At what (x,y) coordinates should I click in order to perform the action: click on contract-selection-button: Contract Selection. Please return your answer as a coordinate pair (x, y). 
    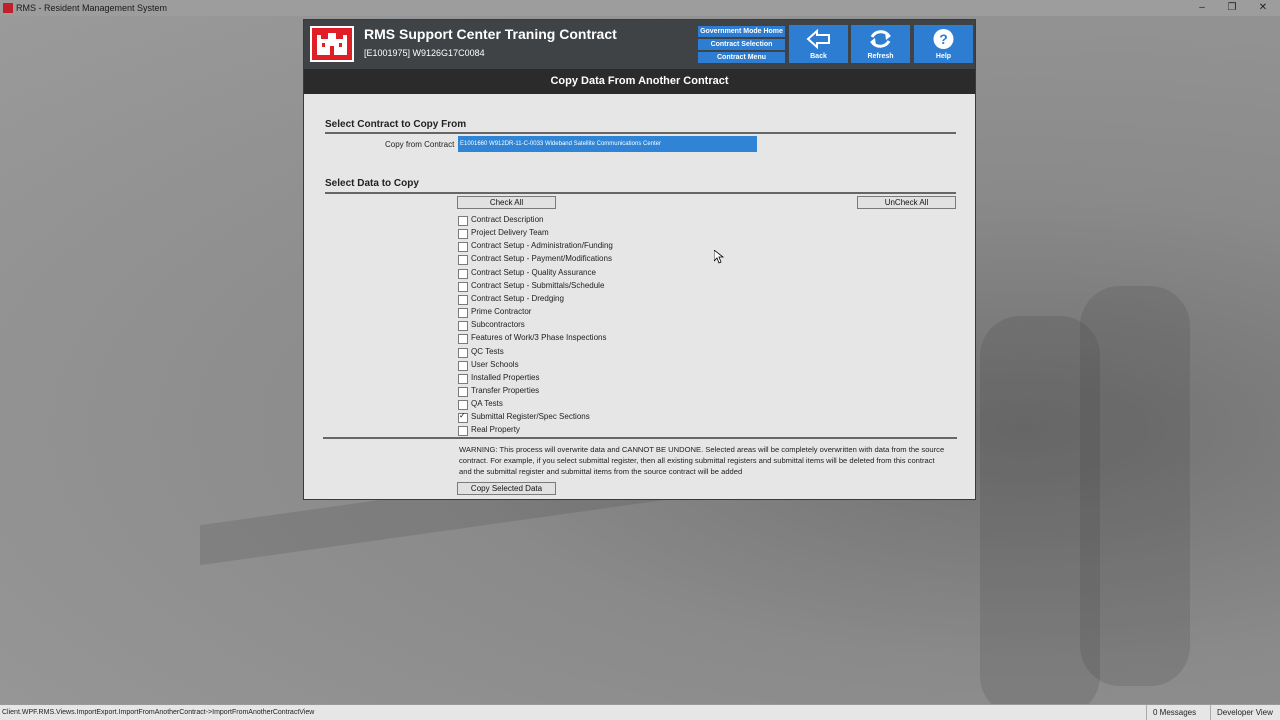
    Looking at the image, I should click on (741, 44).